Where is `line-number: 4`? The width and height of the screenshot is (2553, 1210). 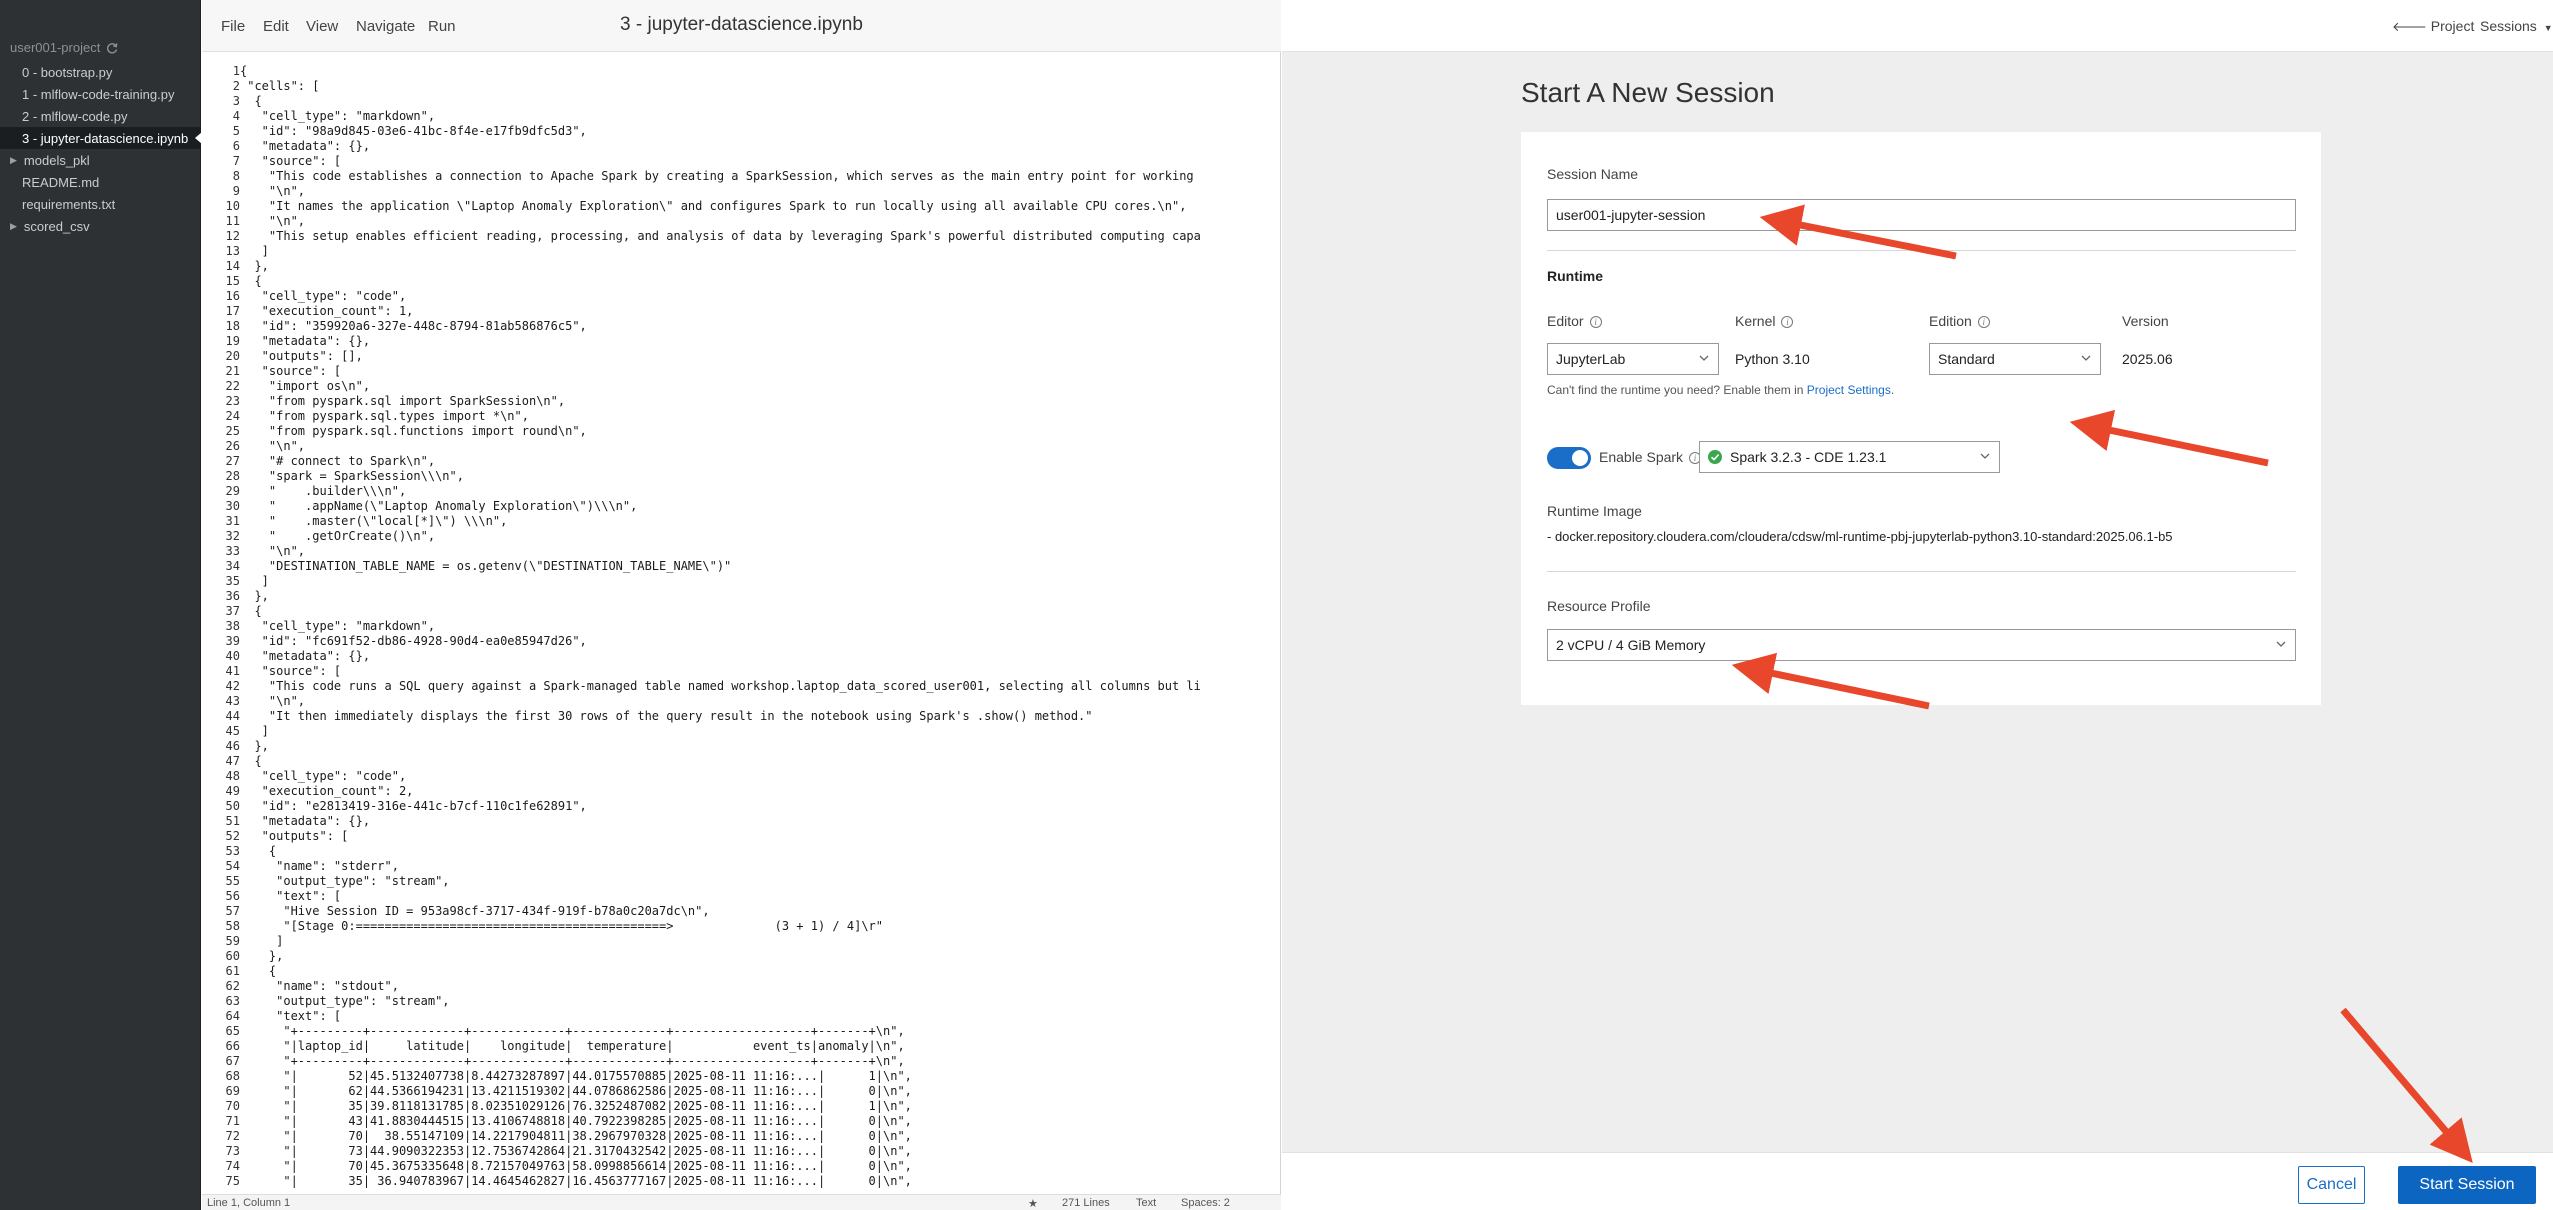 line-number: 4 is located at coordinates (236, 116).